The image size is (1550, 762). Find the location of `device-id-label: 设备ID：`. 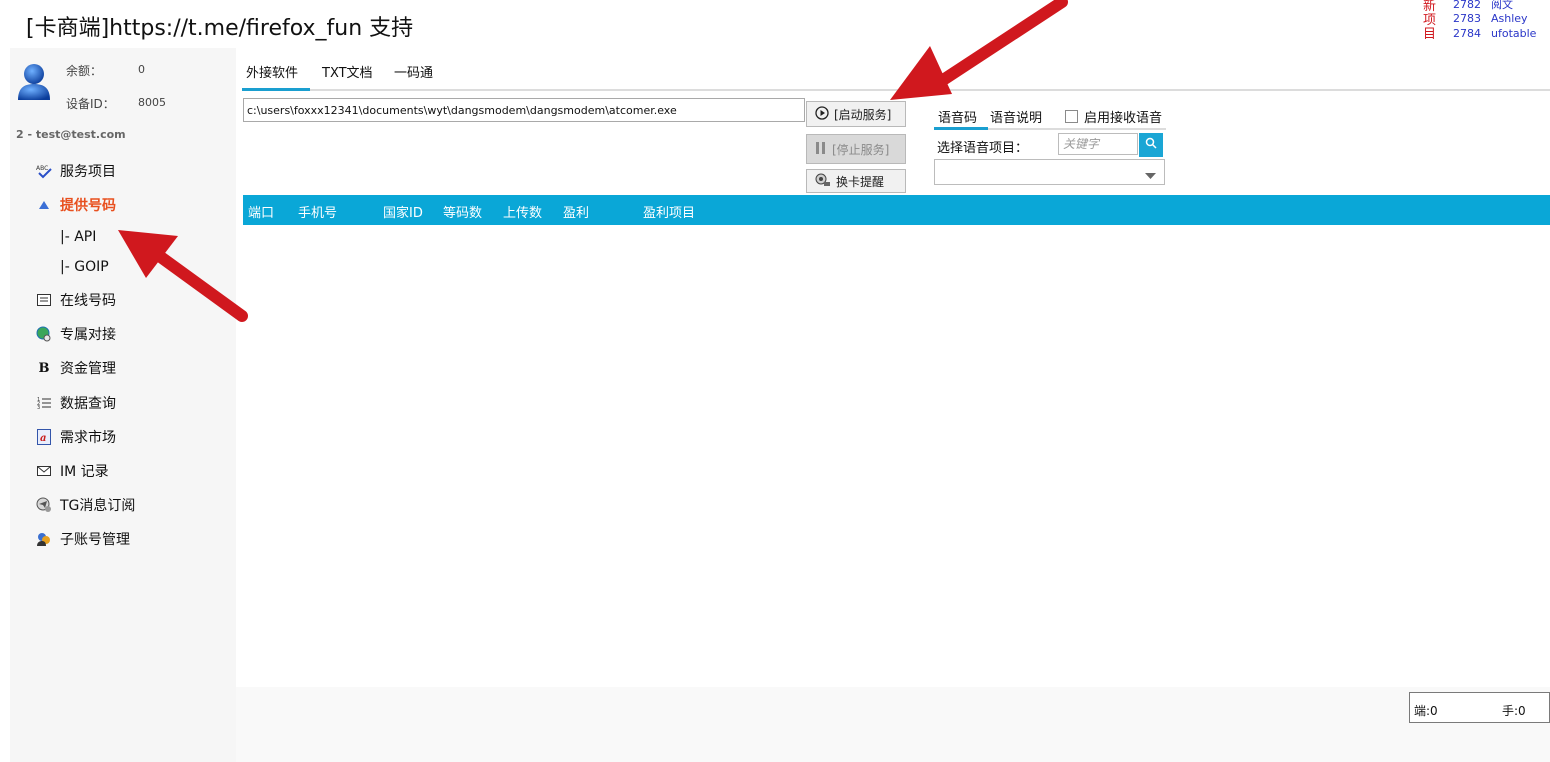

device-id-label: 设备ID： is located at coordinates (90, 104).